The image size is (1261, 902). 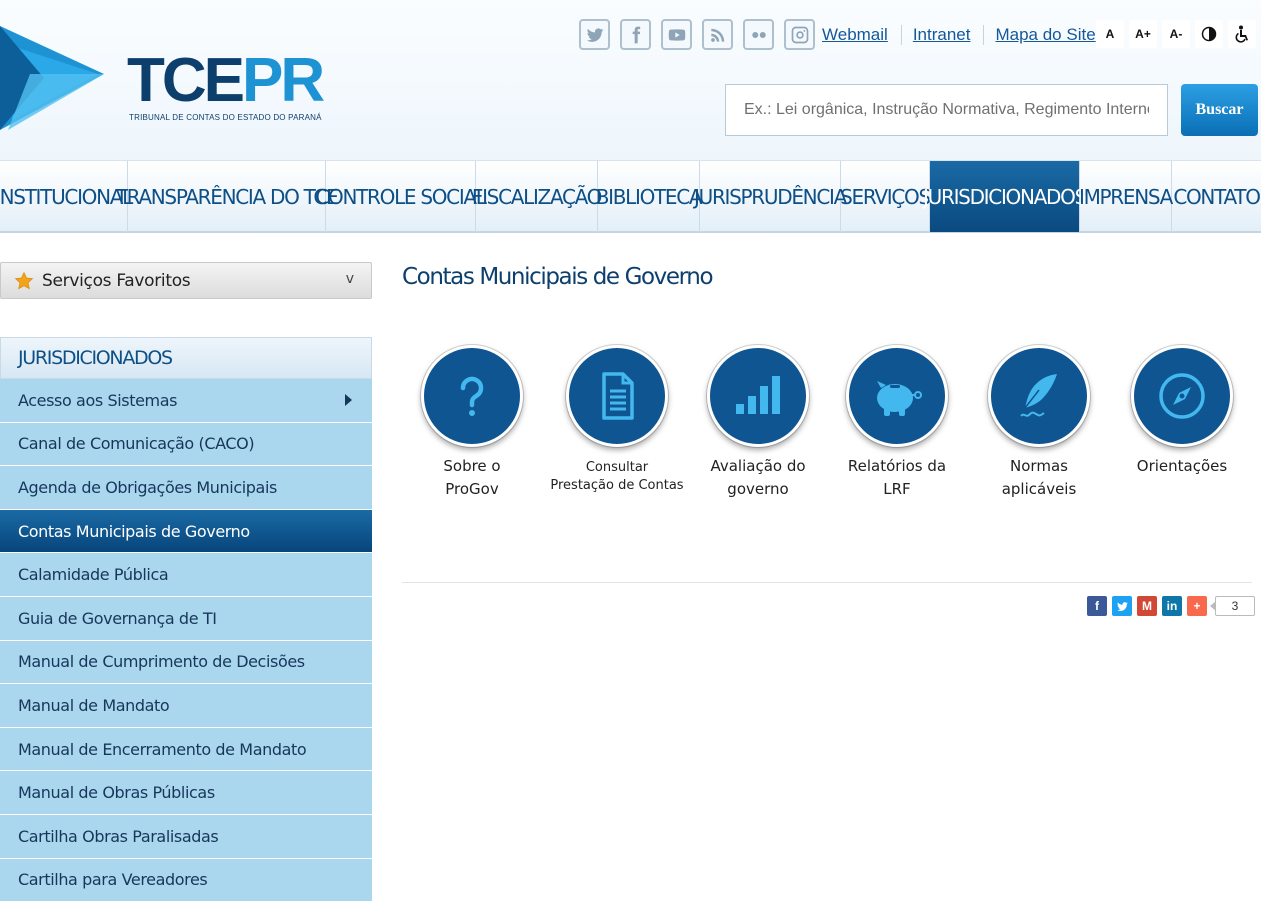 I want to click on webmail-link: Webmail, so click(x=855, y=35).